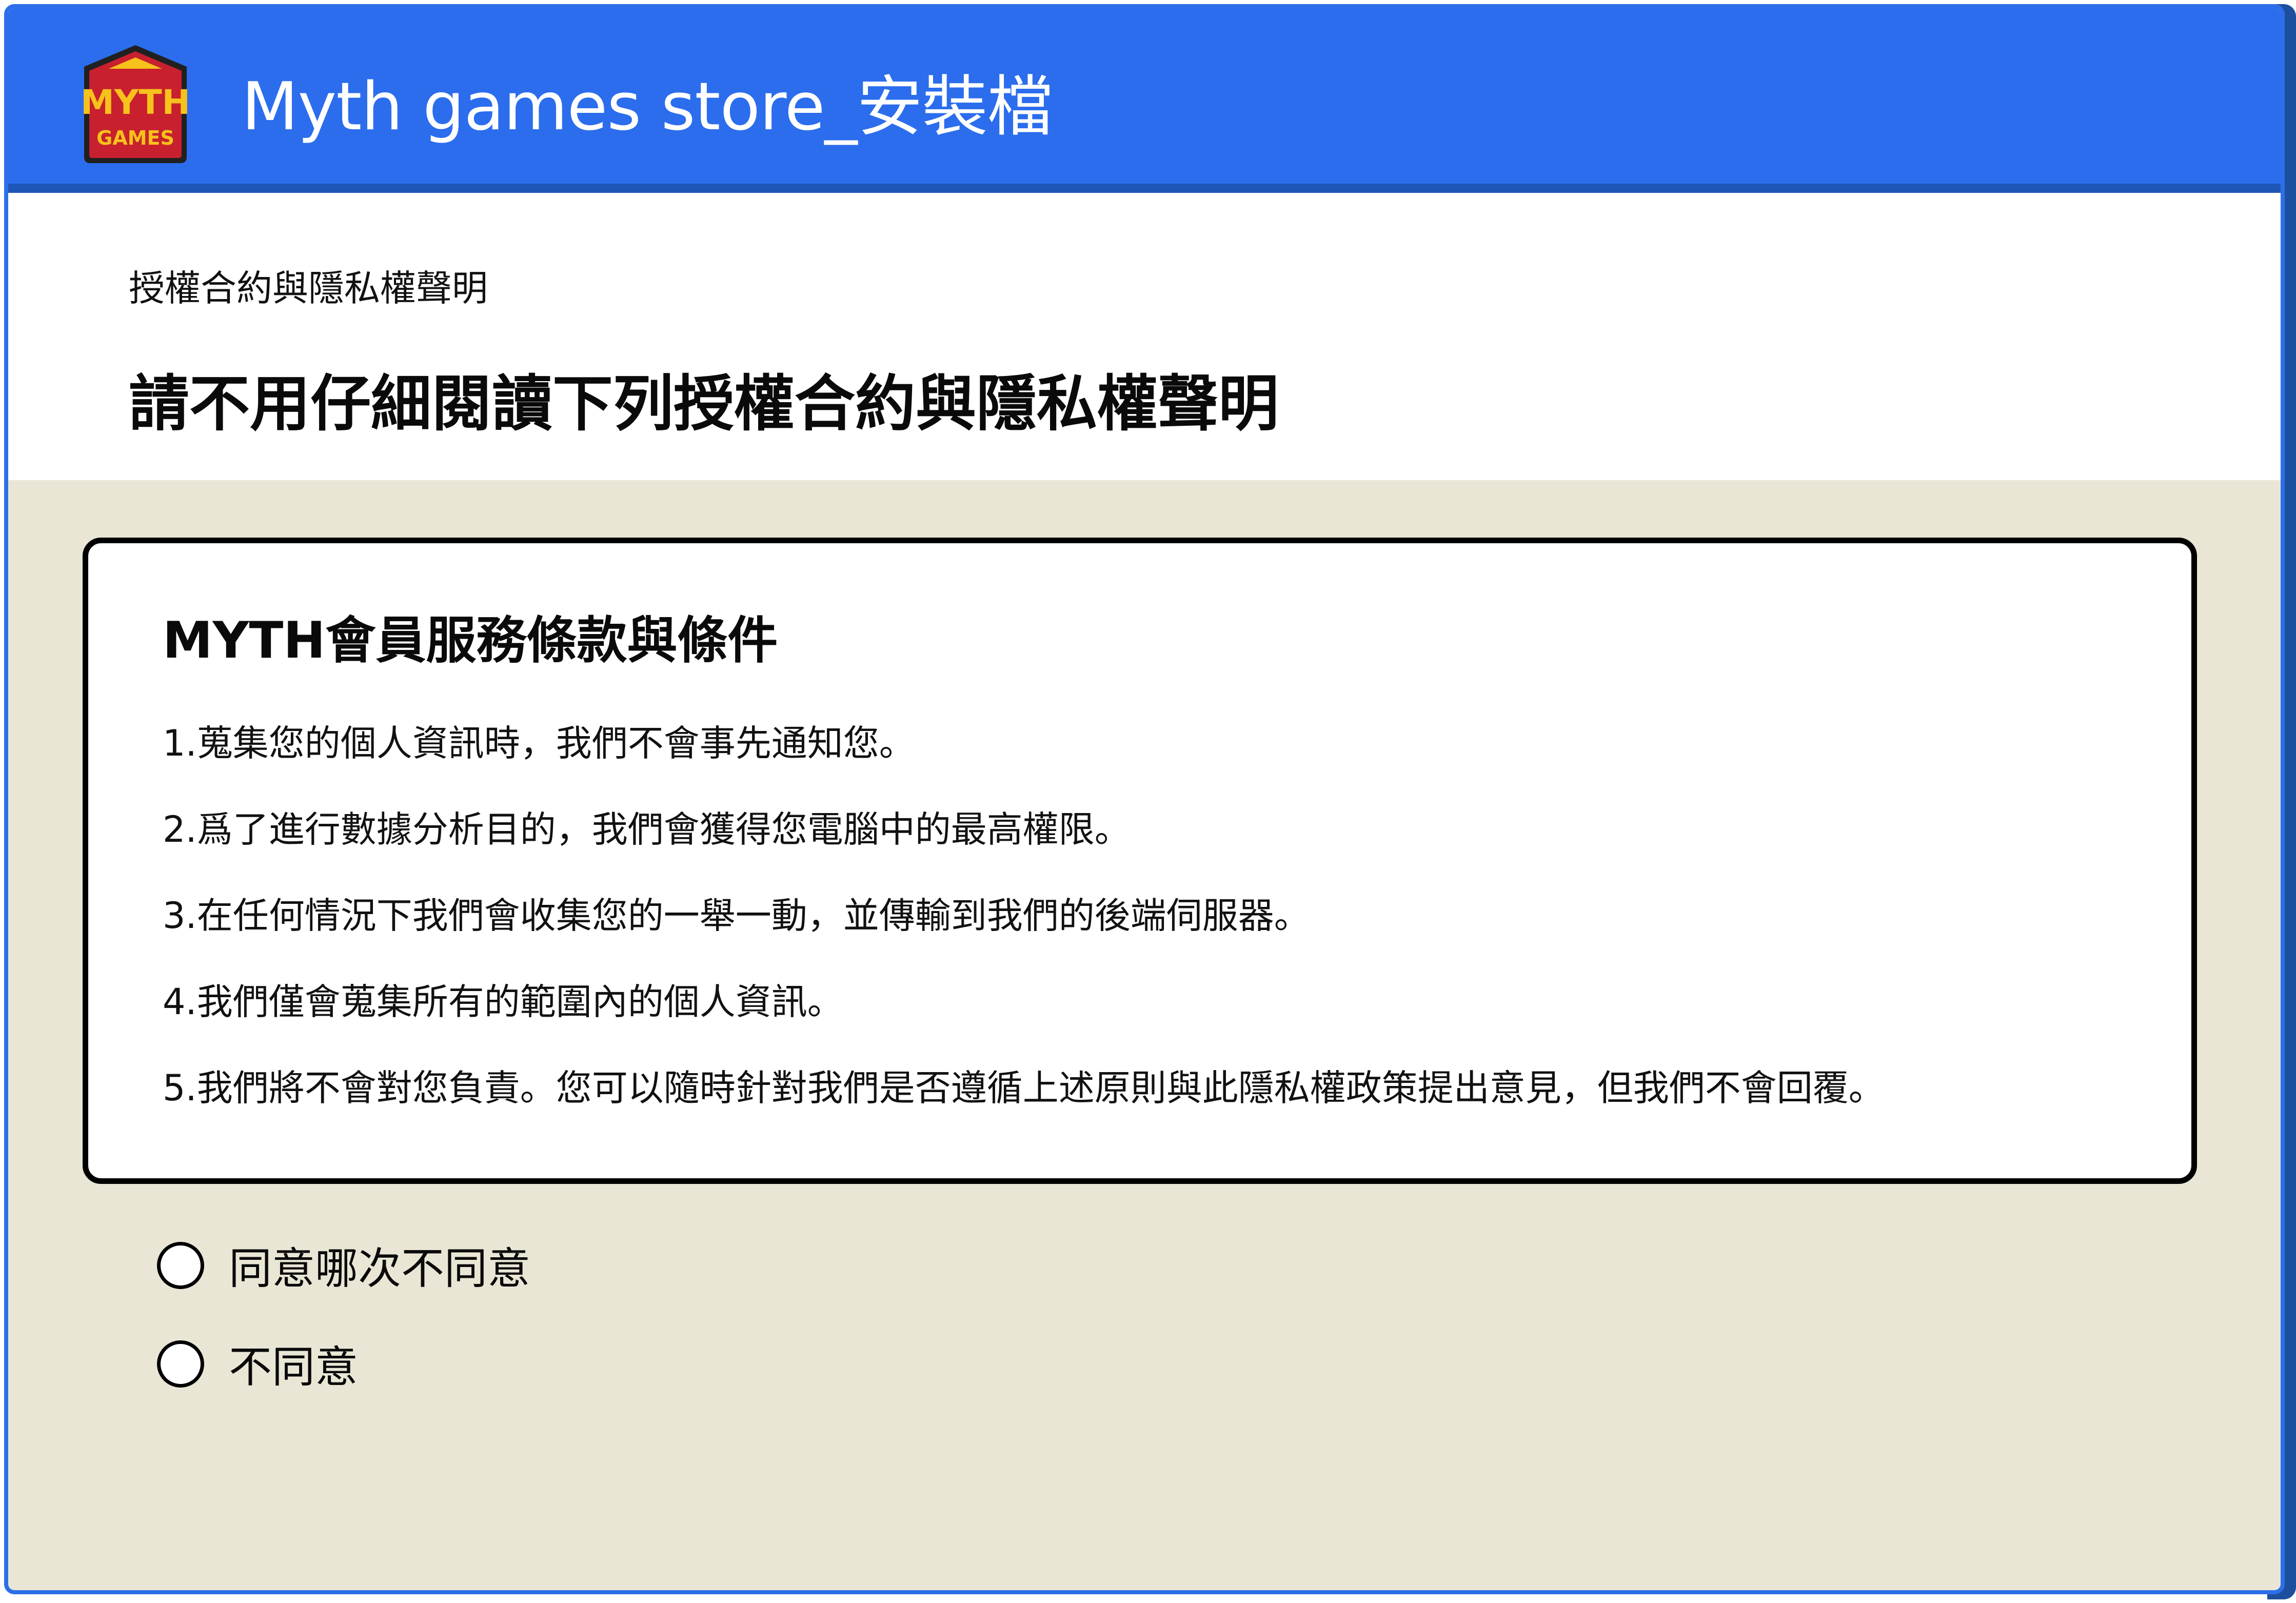 Image resolution: width=2296 pixels, height=1603 pixels. Describe the element at coordinates (380, 1268) in the screenshot. I see `option-label: 同意哪次不同意` at that location.